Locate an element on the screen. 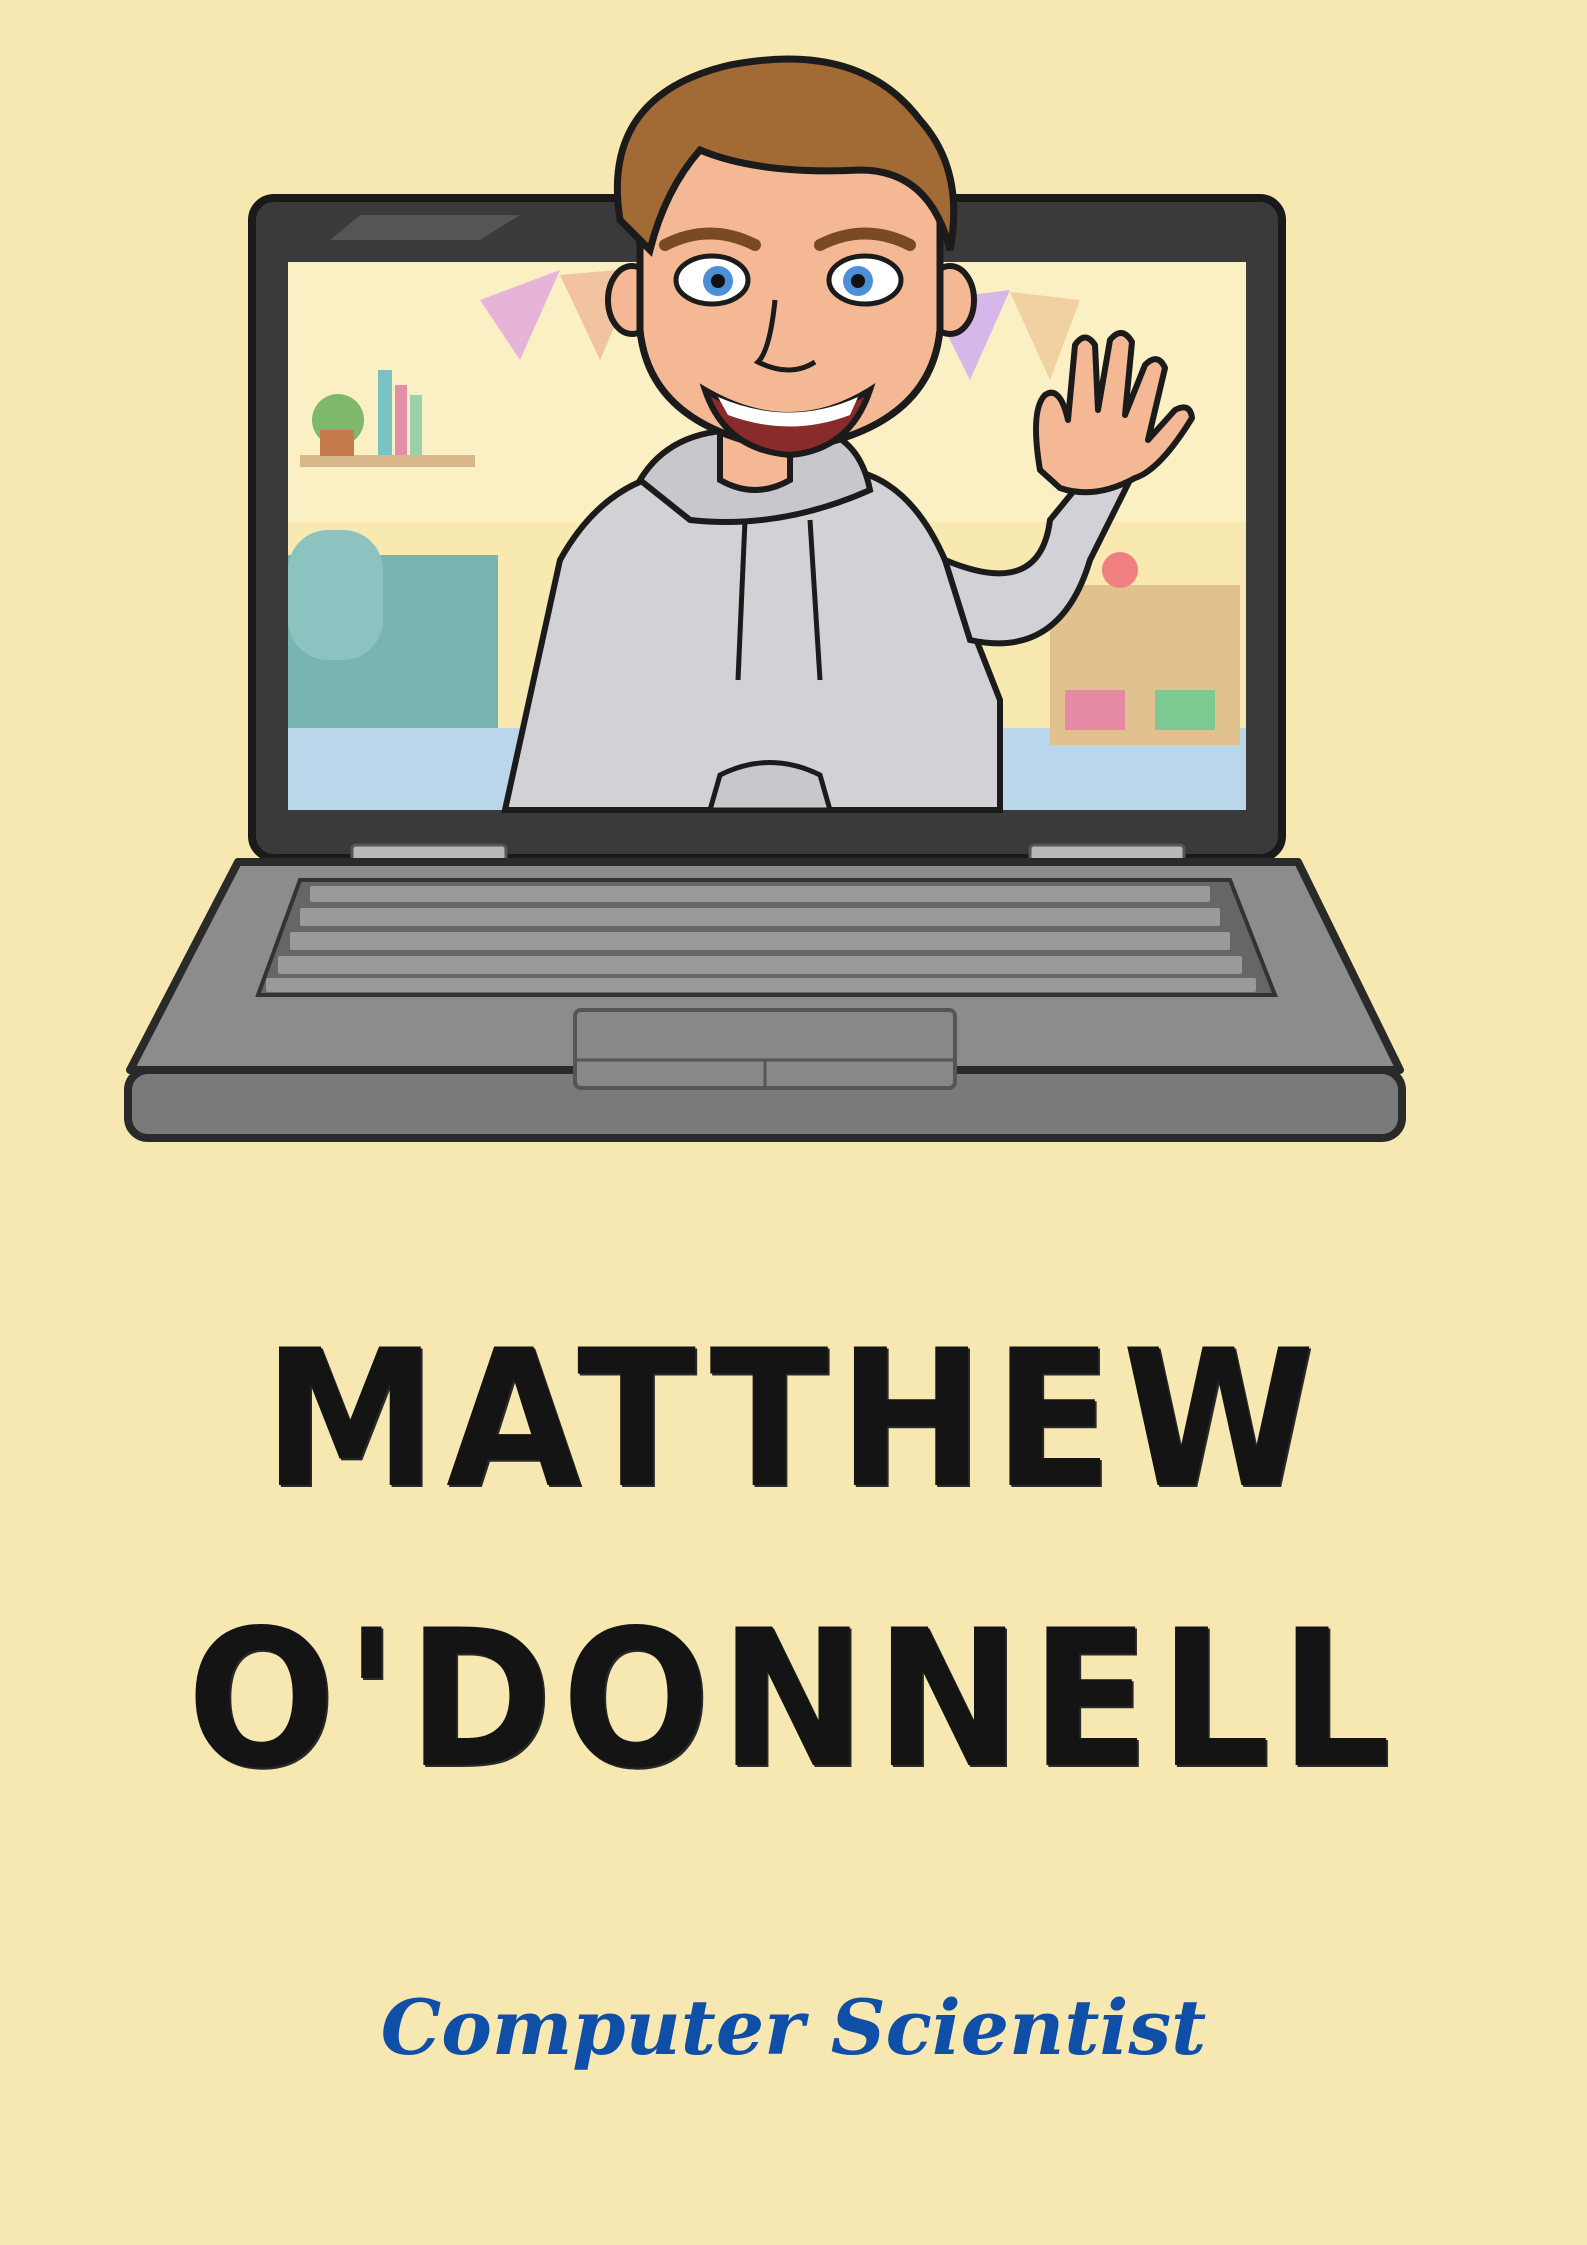 This screenshot has height=2245, width=1587. name-last-line: O'DONNELL is located at coordinates (793, 1699).